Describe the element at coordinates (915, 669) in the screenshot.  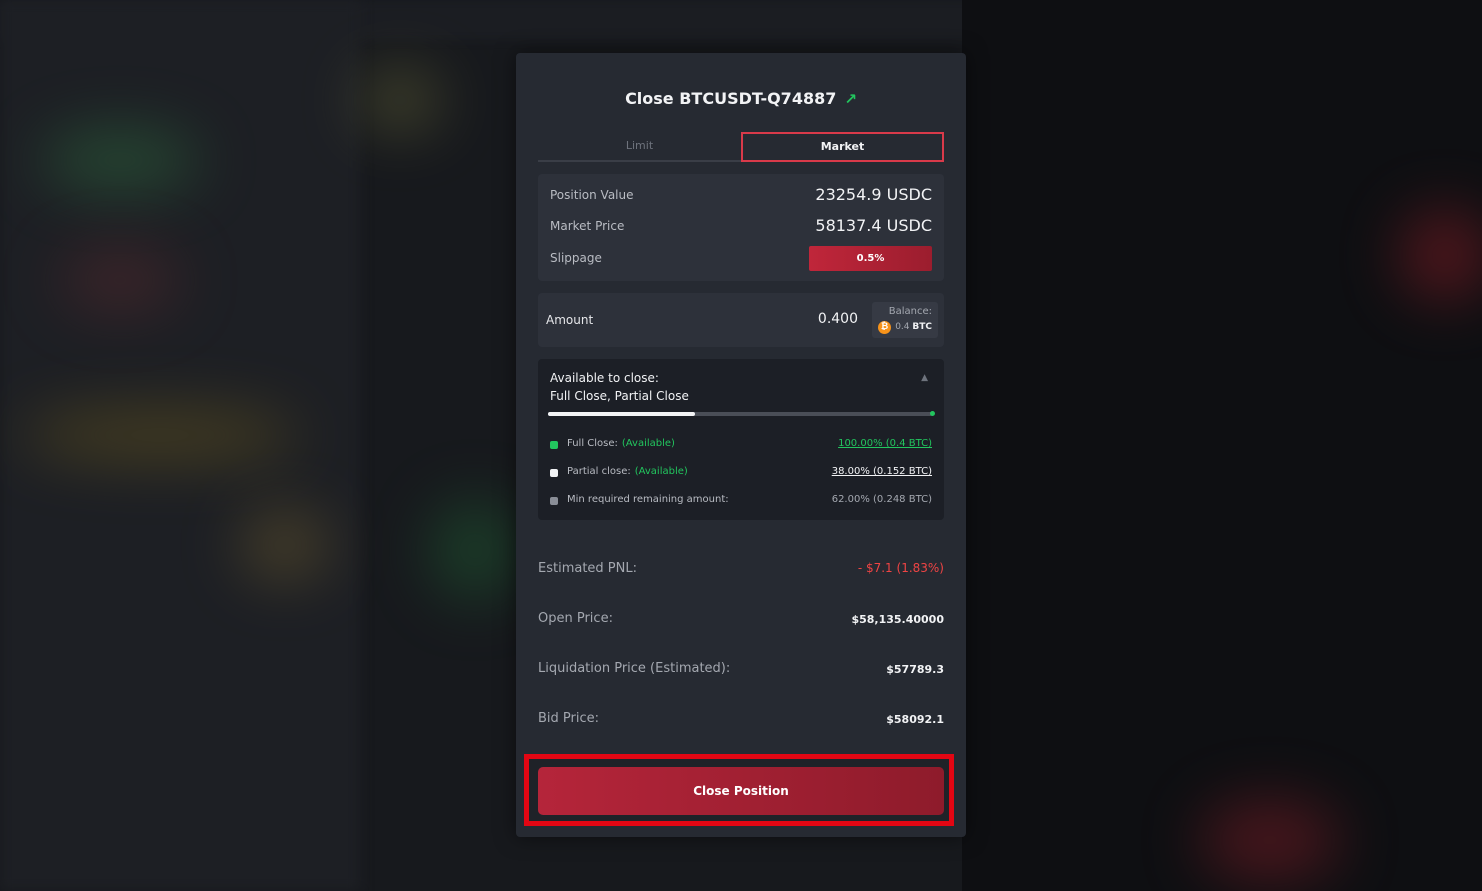
I see `liquidation-price-value: $57789.3` at that location.